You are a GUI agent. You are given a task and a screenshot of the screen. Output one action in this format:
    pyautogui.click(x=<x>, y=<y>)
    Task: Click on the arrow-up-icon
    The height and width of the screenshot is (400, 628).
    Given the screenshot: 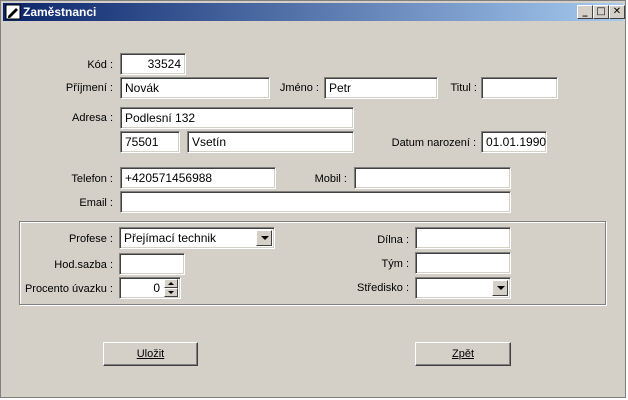 What is the action you would take?
    pyautogui.click(x=171, y=283)
    